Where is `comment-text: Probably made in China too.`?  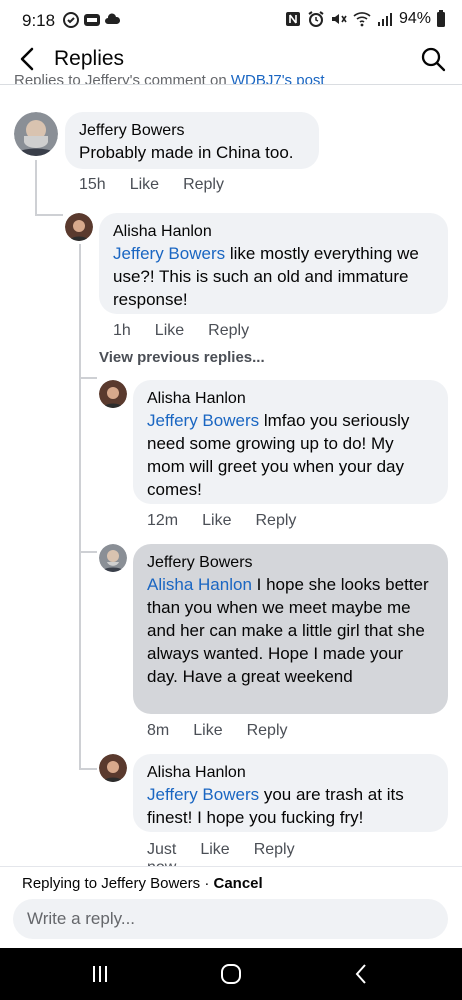
comment-text: Probably made in China too. is located at coordinates (192, 152).